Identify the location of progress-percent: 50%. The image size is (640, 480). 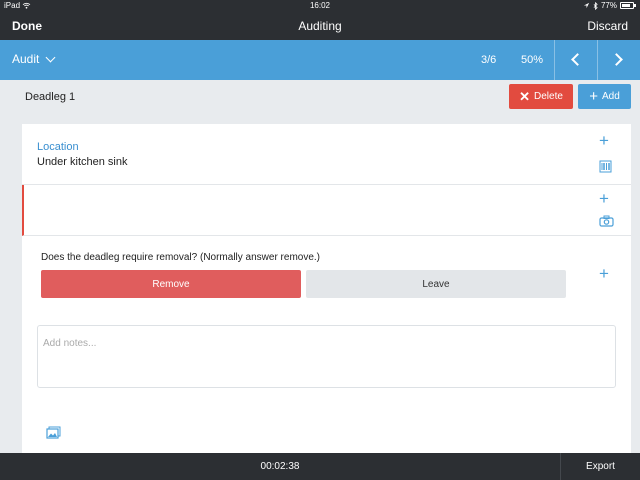
(532, 60).